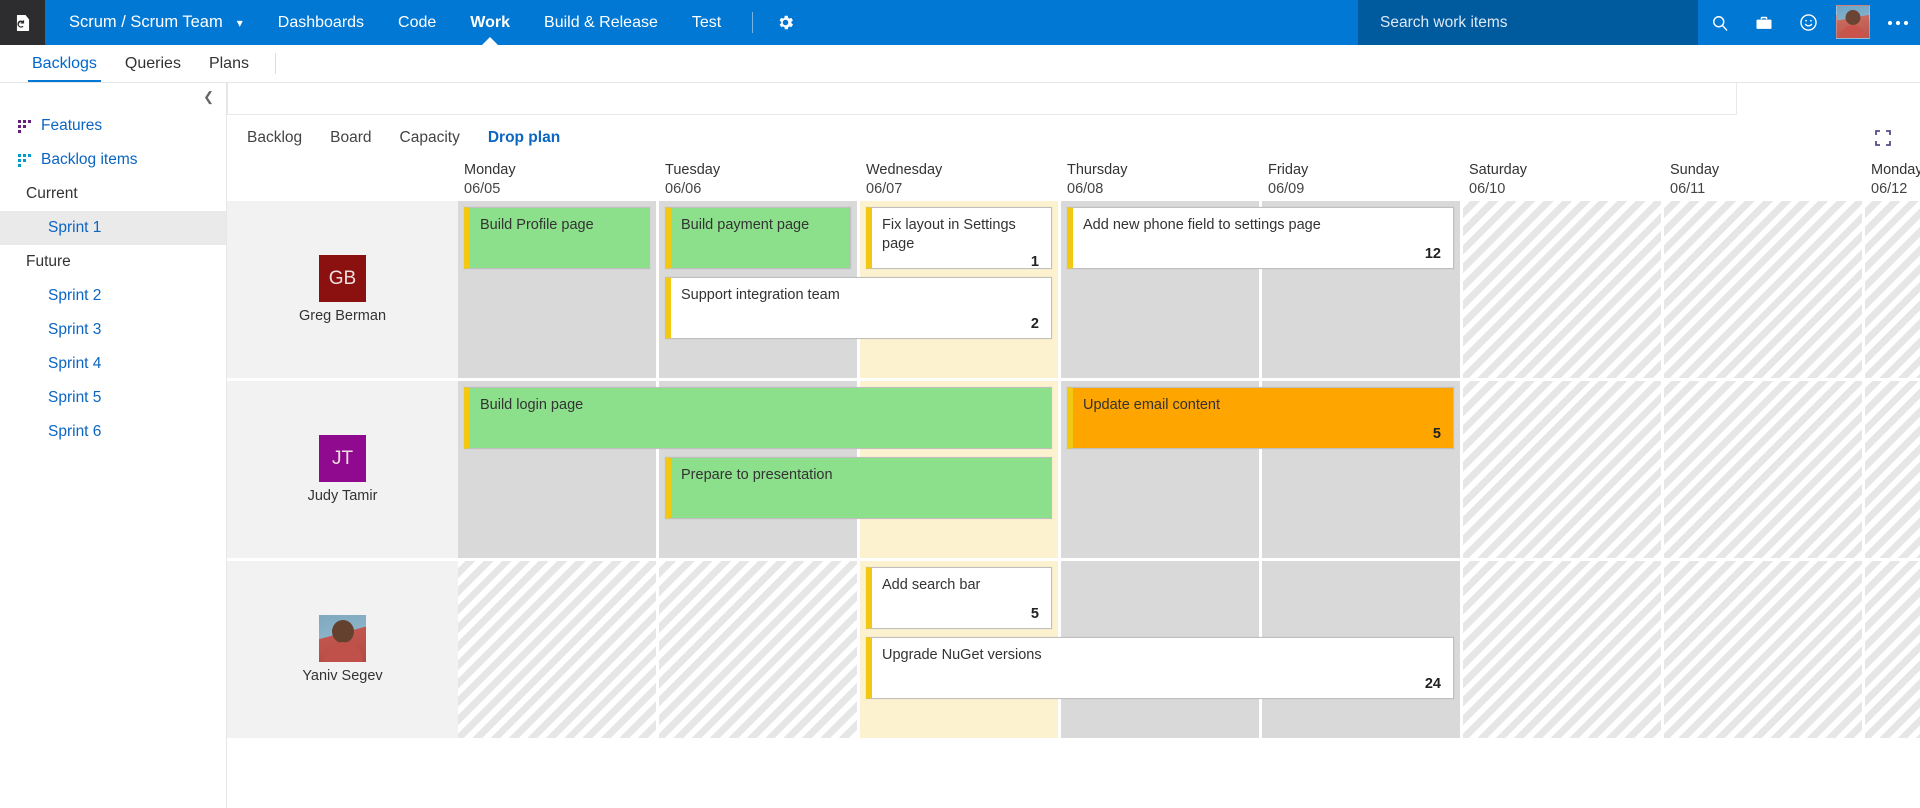  I want to click on work-item-card: Add new phone field to settings page 12, so click(1260, 238).